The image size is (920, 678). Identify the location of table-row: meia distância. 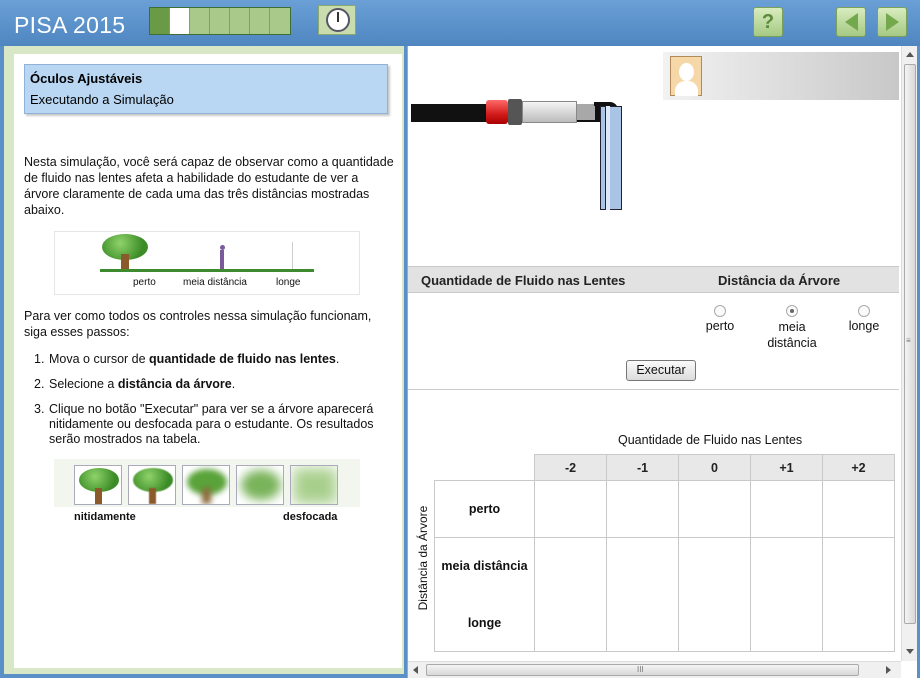
(664, 566).